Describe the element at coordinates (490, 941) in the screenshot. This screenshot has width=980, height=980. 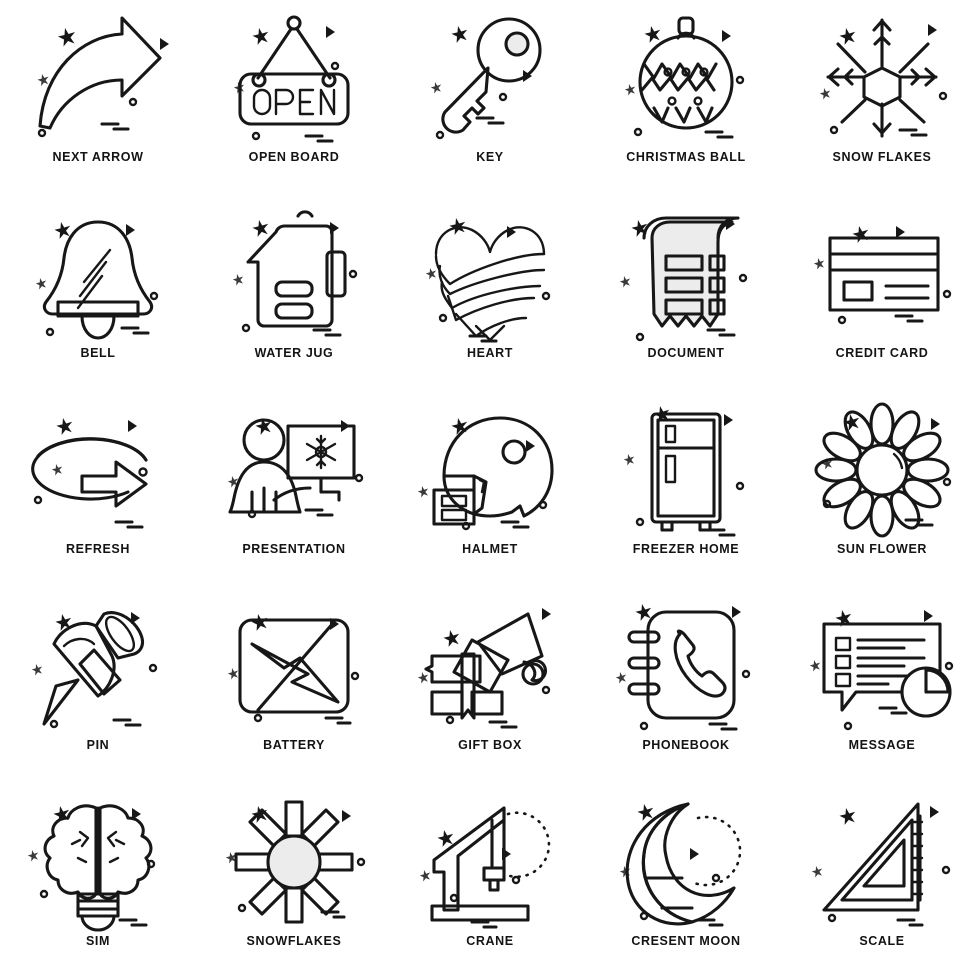
I see `icon-label: CRANE` at that location.